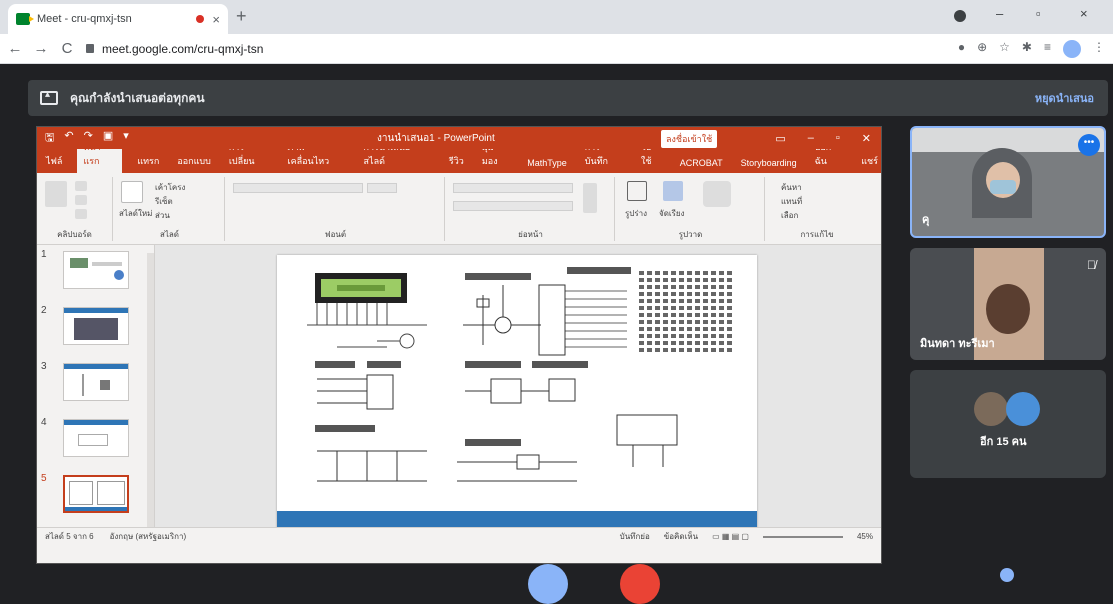 The image size is (1113, 604). What do you see at coordinates (44, 366) in the screenshot?
I see `thumb-number: 3` at bounding box center [44, 366].